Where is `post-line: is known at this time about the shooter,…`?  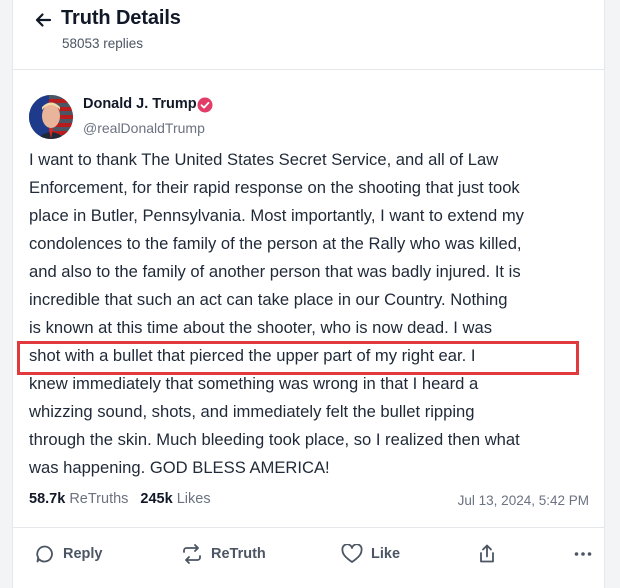 post-line: is known at this time about the shooter,… is located at coordinates (261, 327).